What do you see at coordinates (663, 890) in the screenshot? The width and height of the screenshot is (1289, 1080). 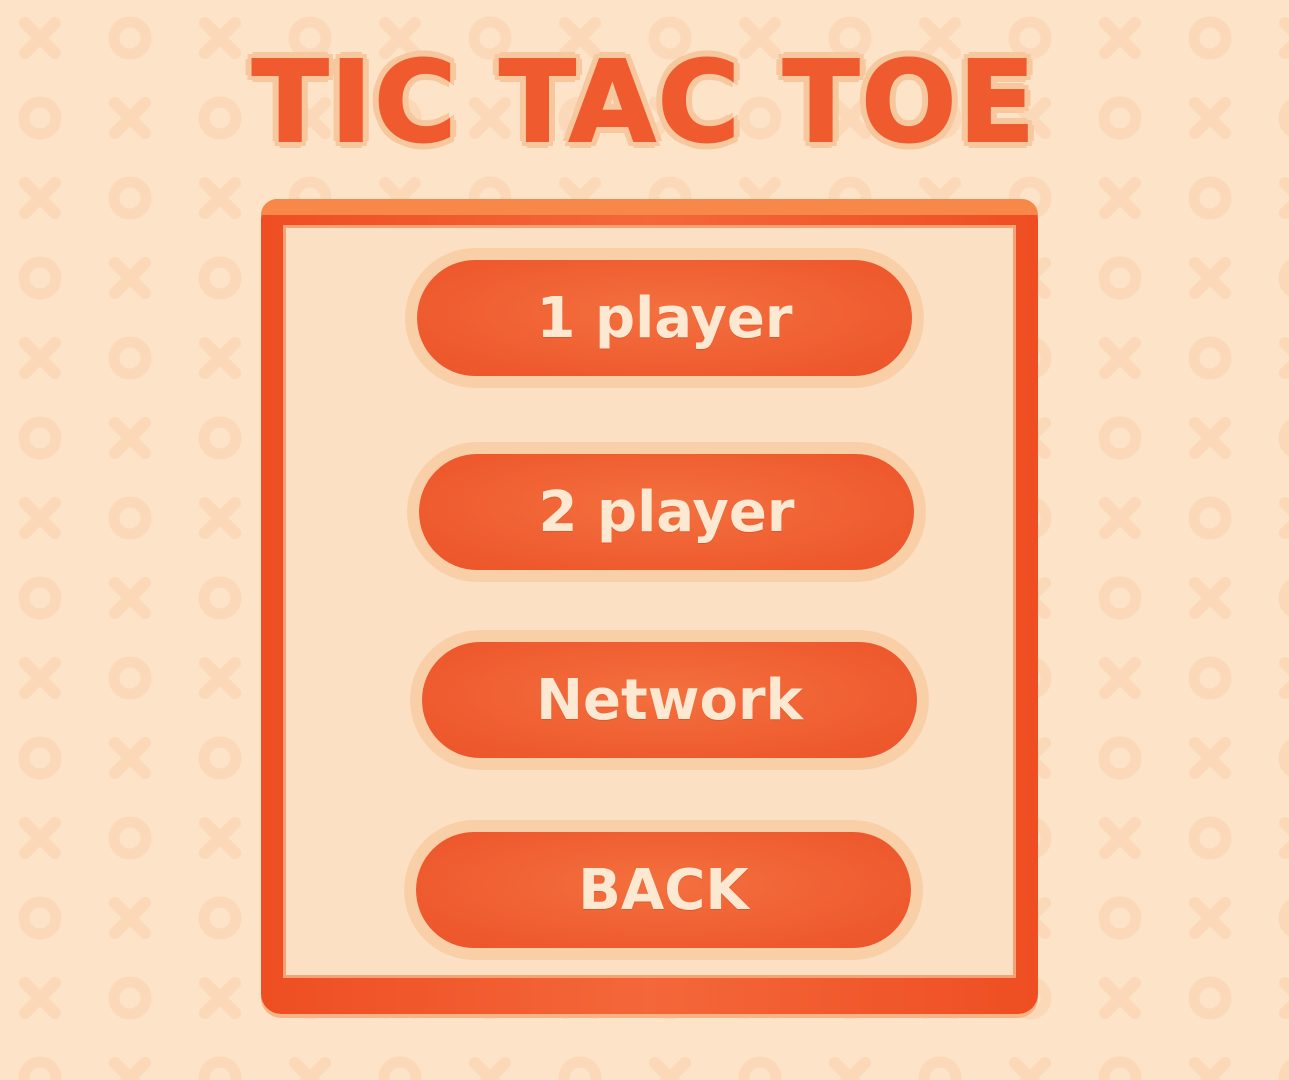 I see `back-button: BACK` at bounding box center [663, 890].